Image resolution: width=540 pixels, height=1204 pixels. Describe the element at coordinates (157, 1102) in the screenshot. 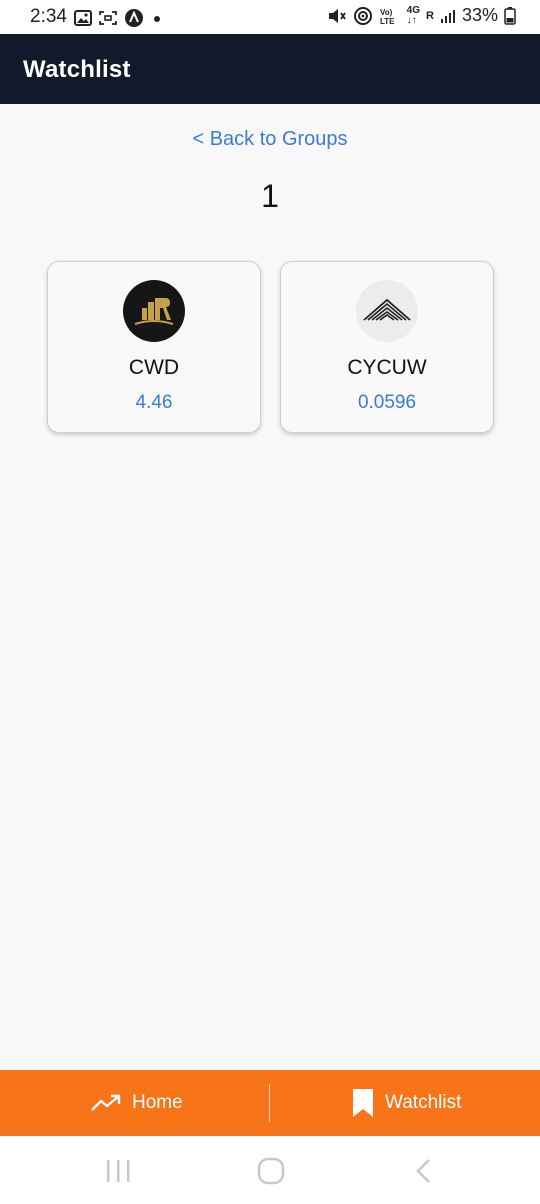

I see `nav-home-label: Home` at that location.